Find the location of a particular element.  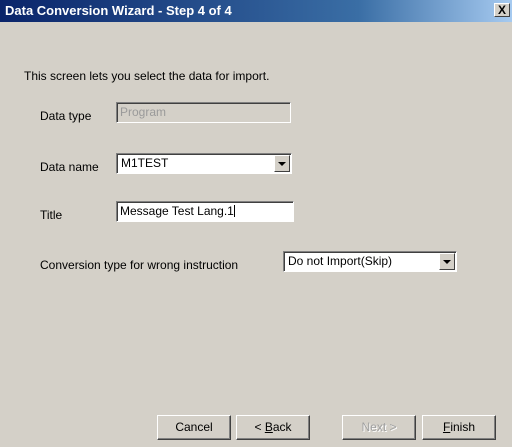

close-button: X is located at coordinates (502, 10).